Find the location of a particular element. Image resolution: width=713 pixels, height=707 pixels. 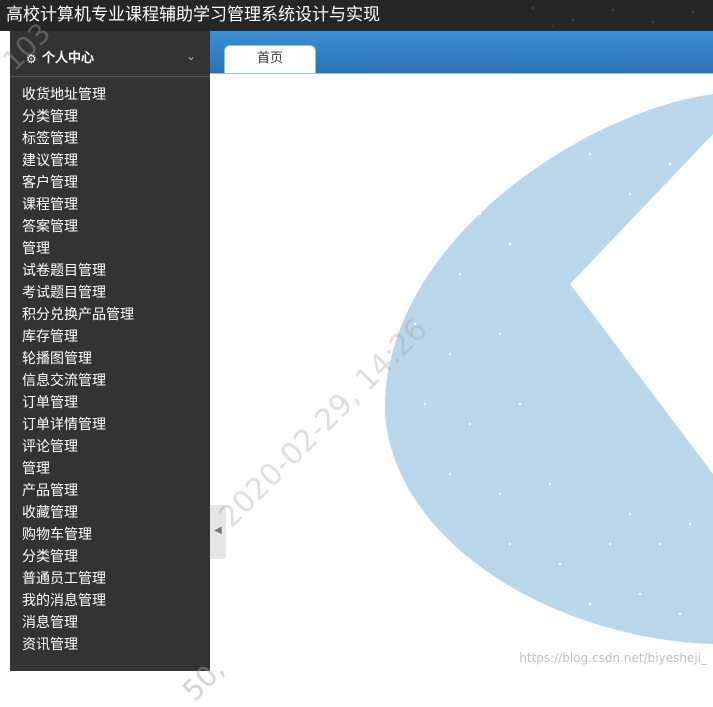

sidebar-item: 建议管理 is located at coordinates (110, 161).